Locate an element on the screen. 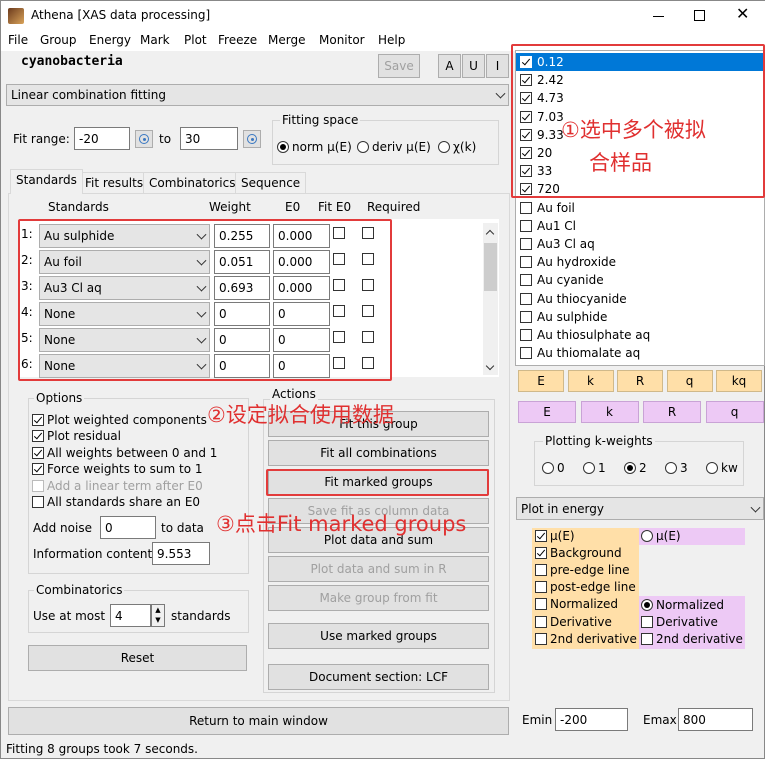 The image size is (765, 759). minimize-icon is located at coordinates (658, 16).